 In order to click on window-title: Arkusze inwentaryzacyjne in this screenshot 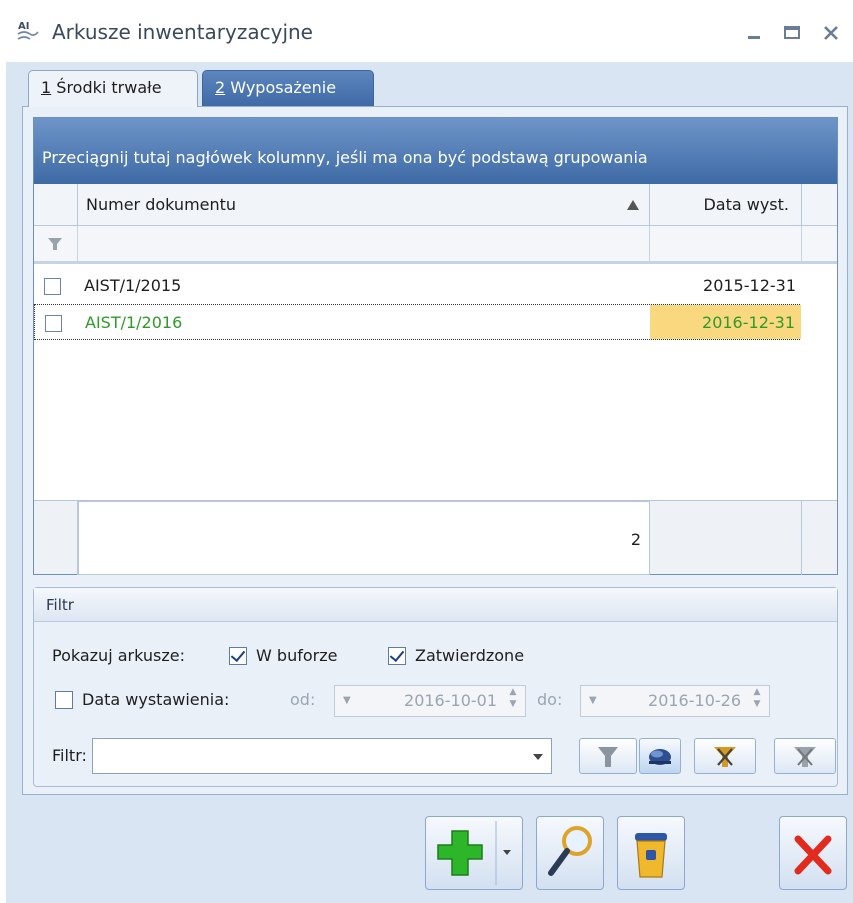, I will do `click(182, 32)`.